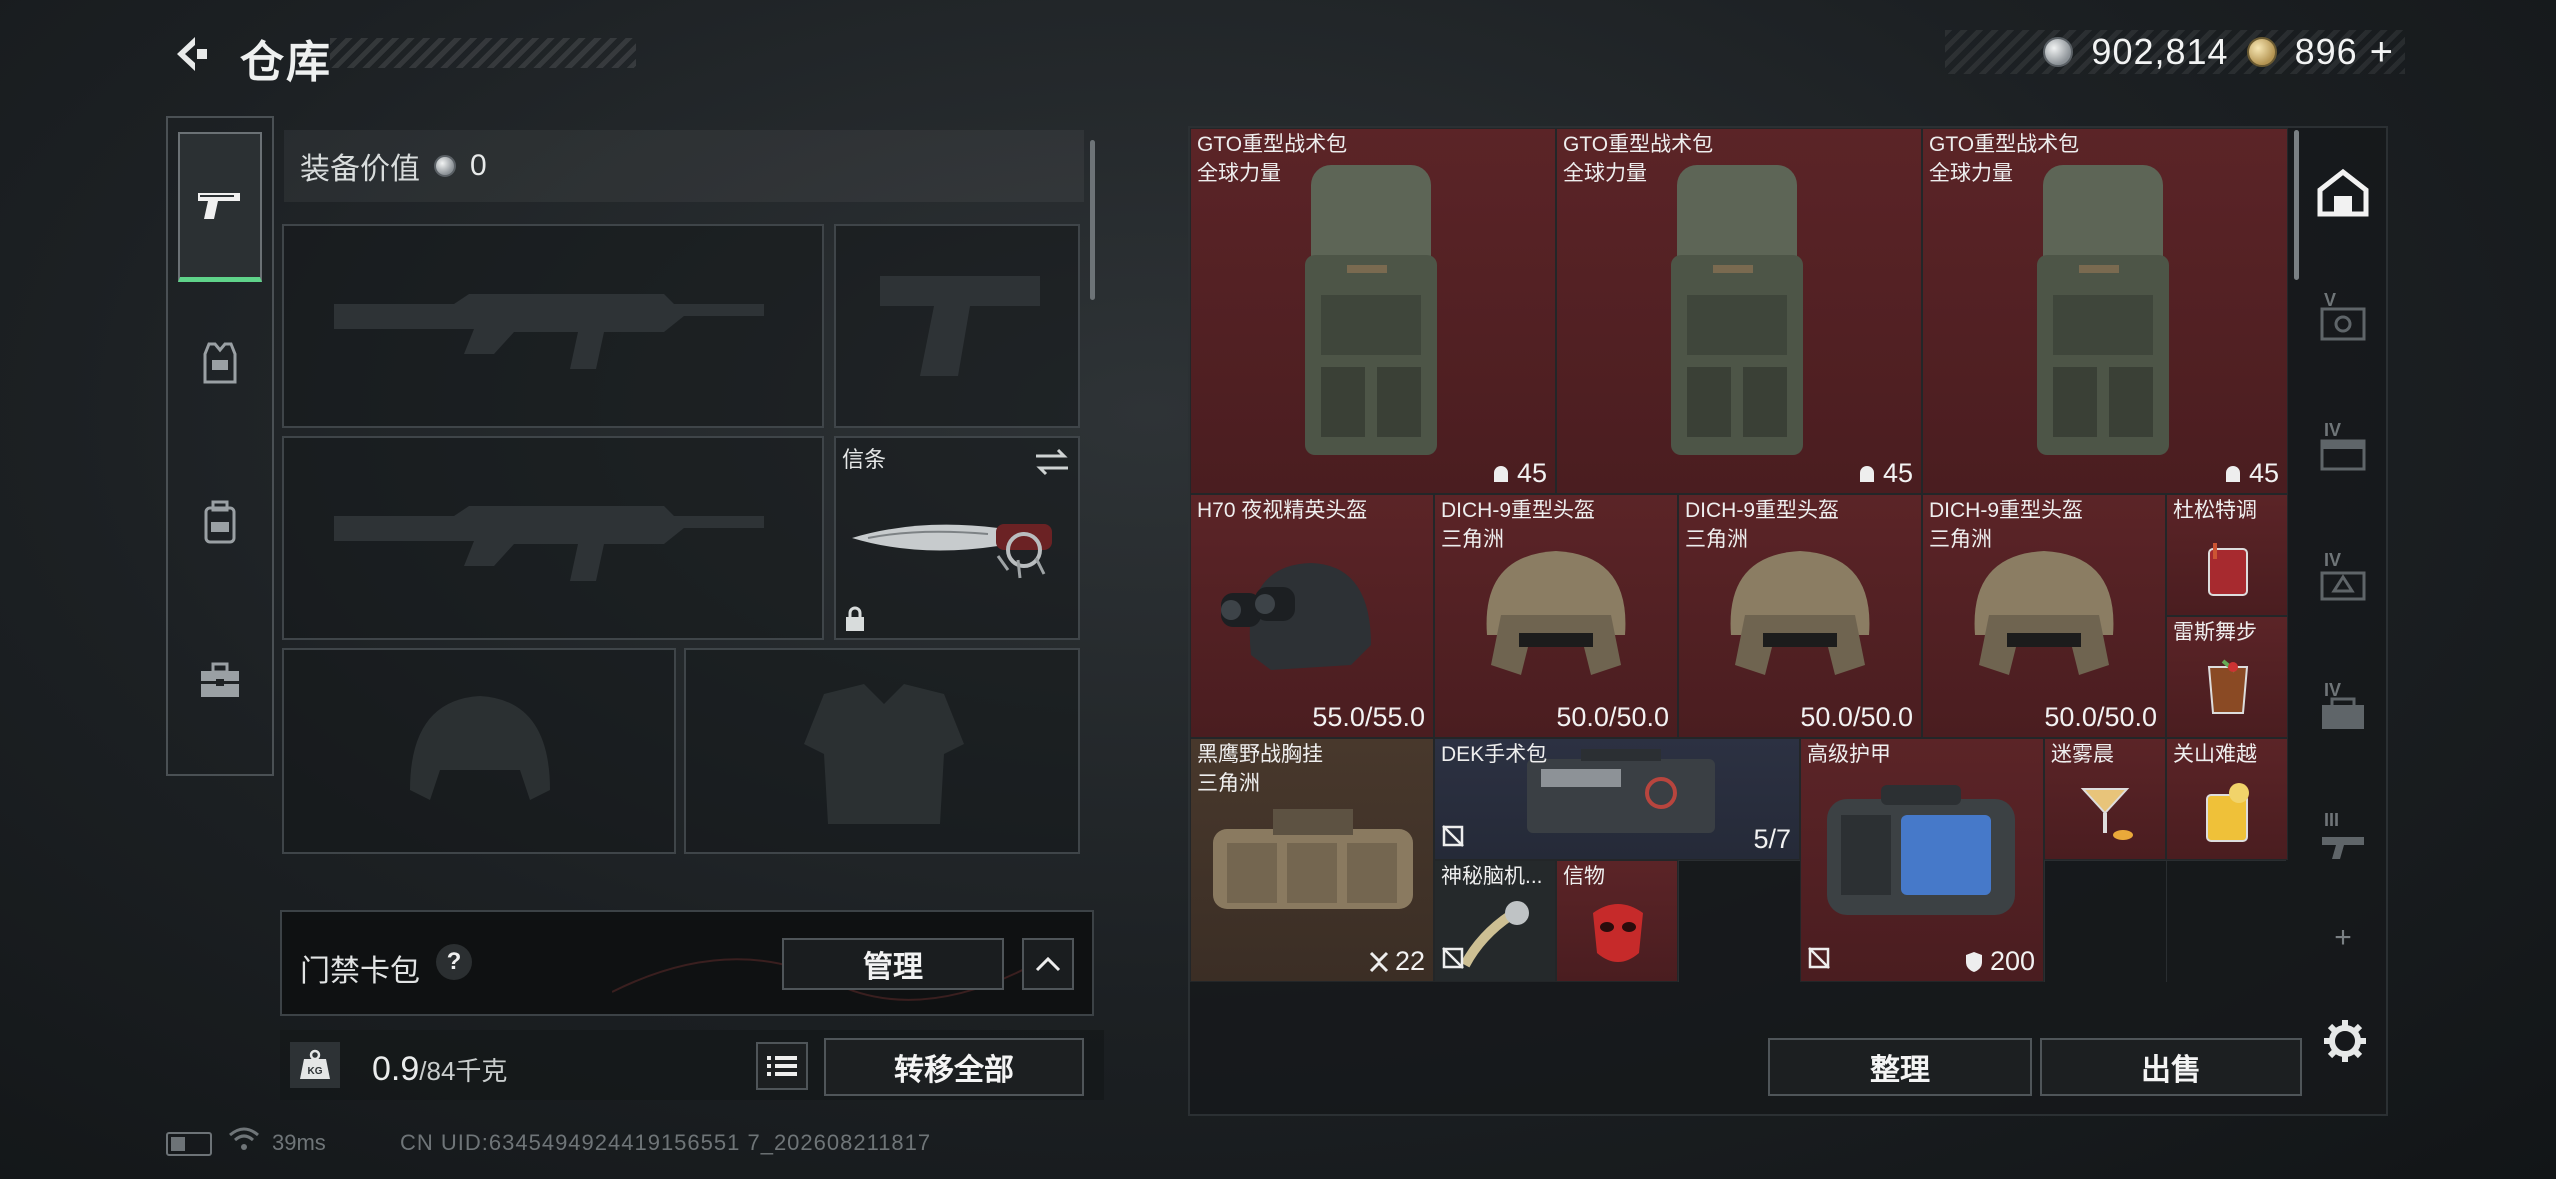  Describe the element at coordinates (2343, 843) in the screenshot. I see `rail-tab-iii-gun-case: III` at that location.